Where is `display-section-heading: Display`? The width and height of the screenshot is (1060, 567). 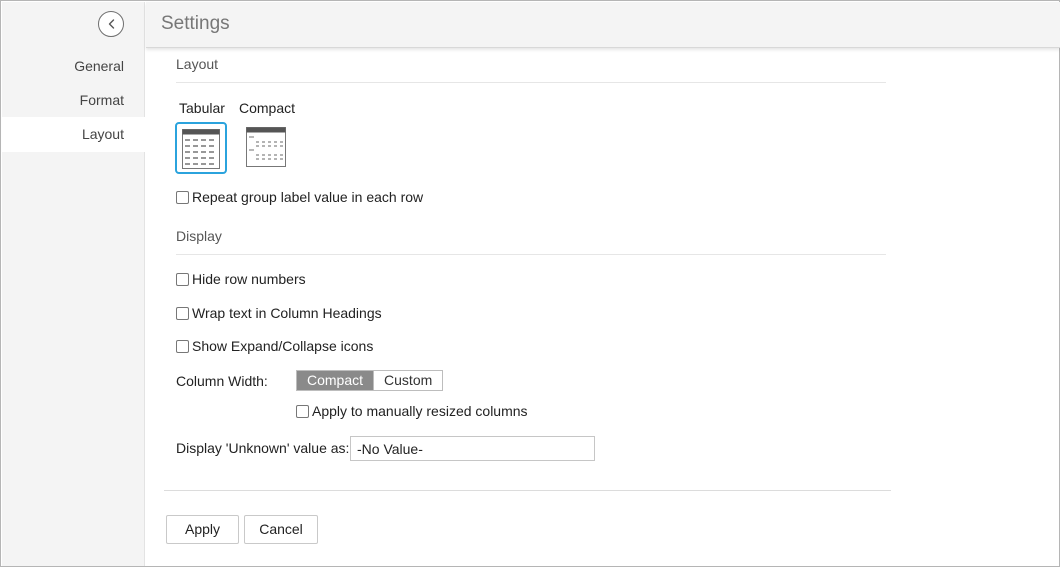 display-section-heading: Display is located at coordinates (199, 236).